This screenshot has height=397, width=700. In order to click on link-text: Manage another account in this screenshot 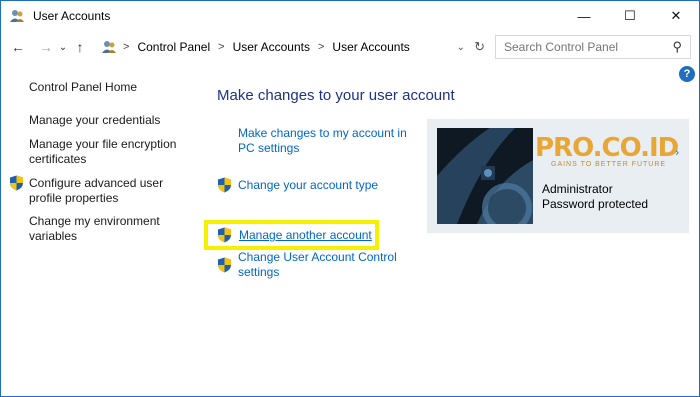, I will do `click(305, 235)`.